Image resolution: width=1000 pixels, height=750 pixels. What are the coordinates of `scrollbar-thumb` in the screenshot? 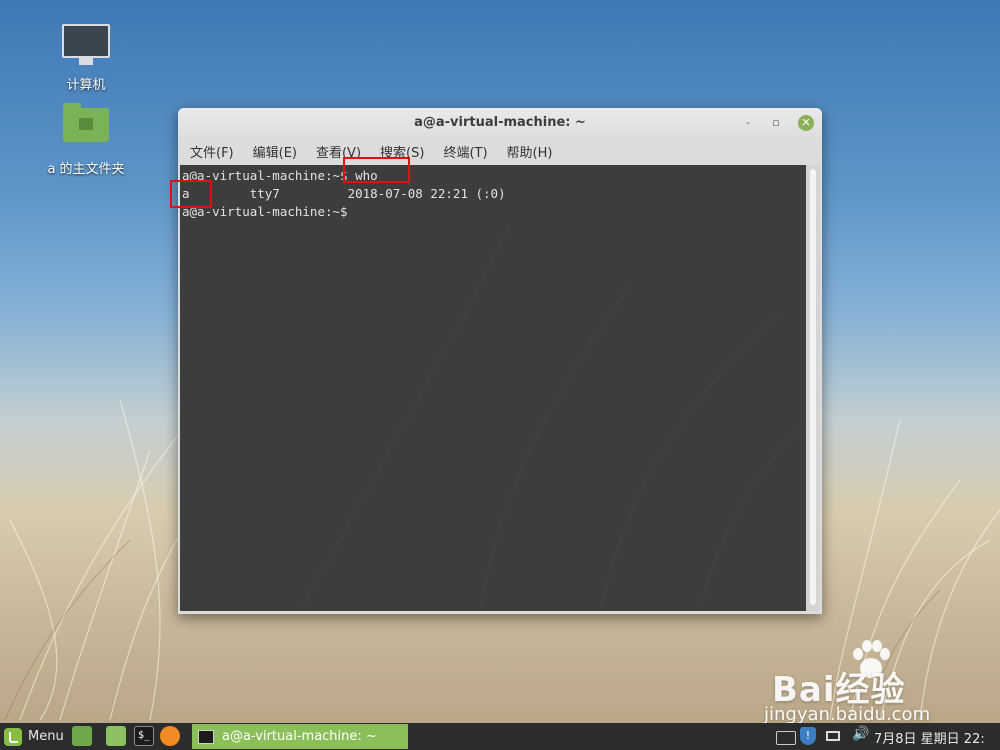 It's located at (813, 387).